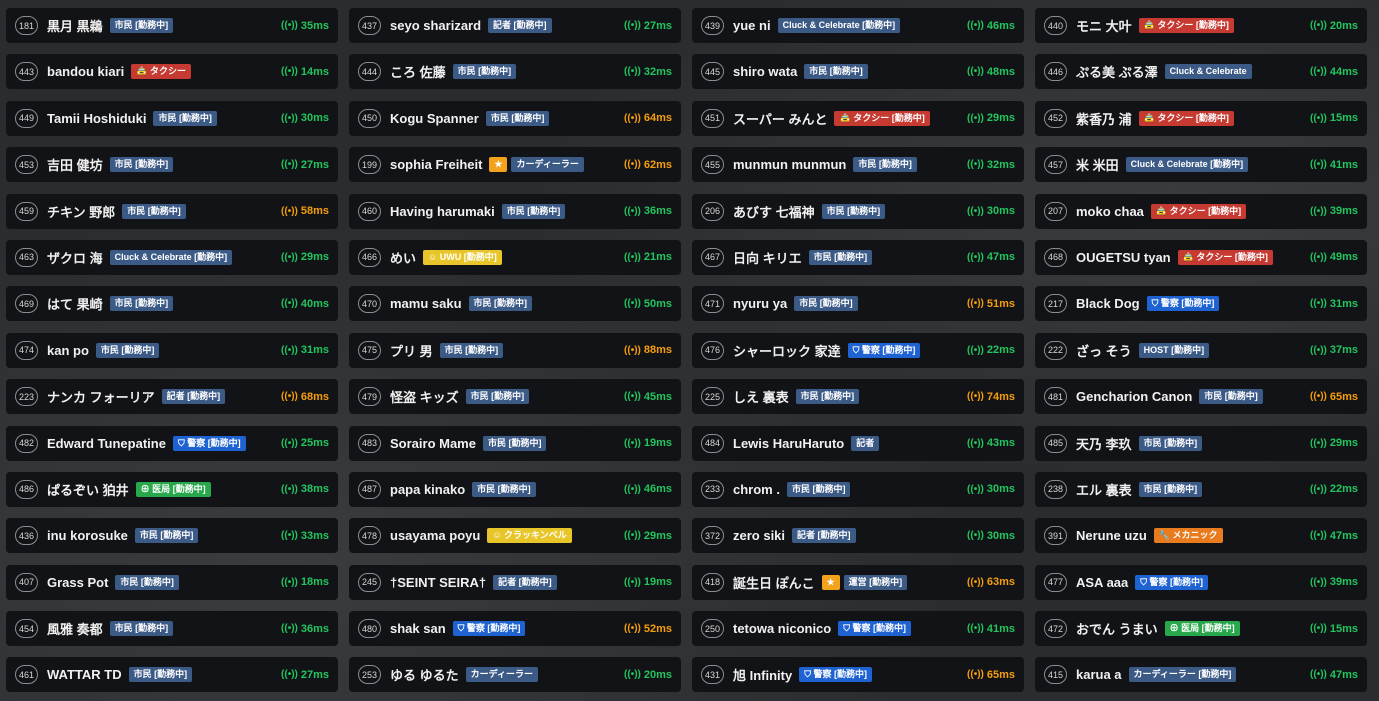 The height and width of the screenshot is (701, 1379). Describe the element at coordinates (761, 398) in the screenshot. I see `player-name: しえ 裏表` at that location.